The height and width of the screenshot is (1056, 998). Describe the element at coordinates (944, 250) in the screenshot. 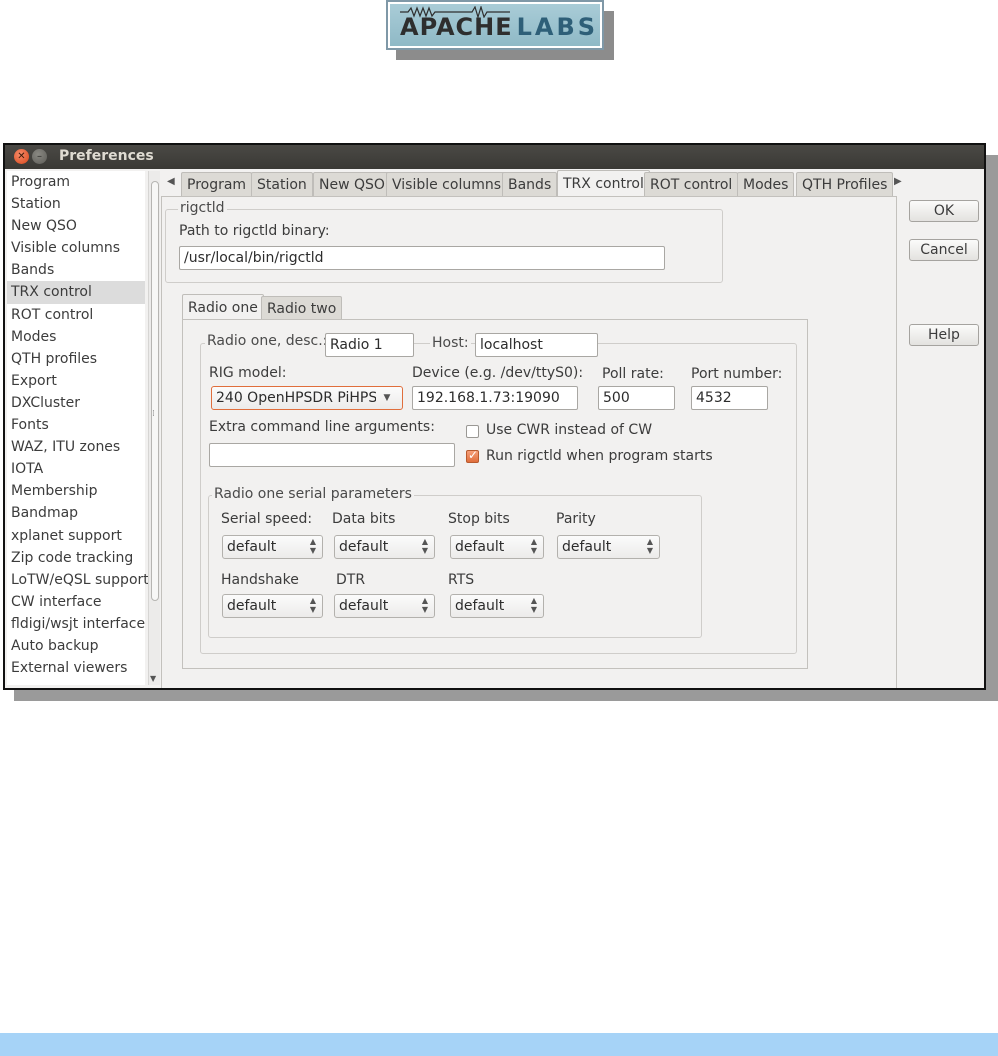

I see `cancel-button: Cancel` at that location.